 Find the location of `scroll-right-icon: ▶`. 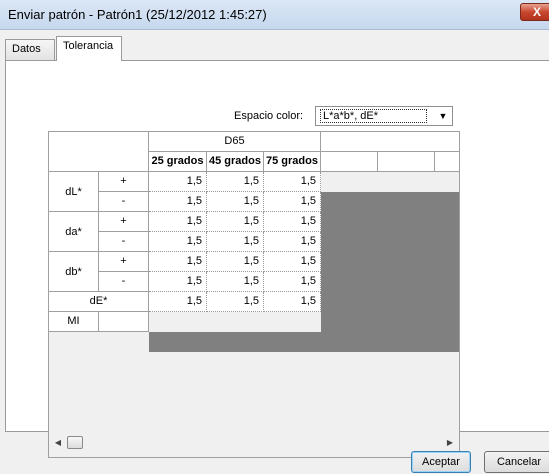

scroll-right-icon: ▶ is located at coordinates (450, 442).